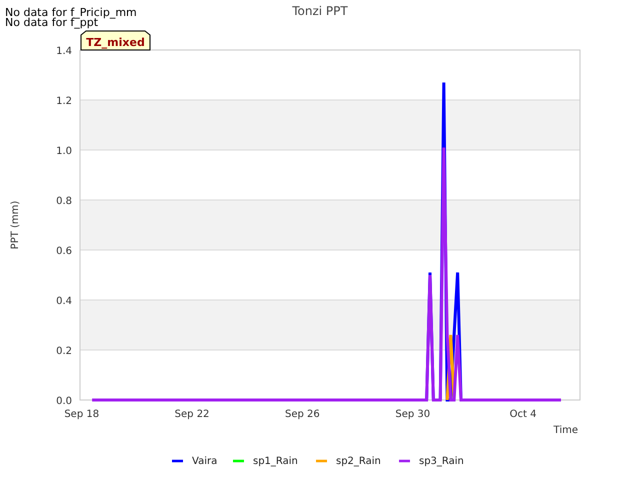 The image size is (640, 480). What do you see at coordinates (320, 11) in the screenshot?
I see `chart-title: Tonzi PPT` at bounding box center [320, 11].